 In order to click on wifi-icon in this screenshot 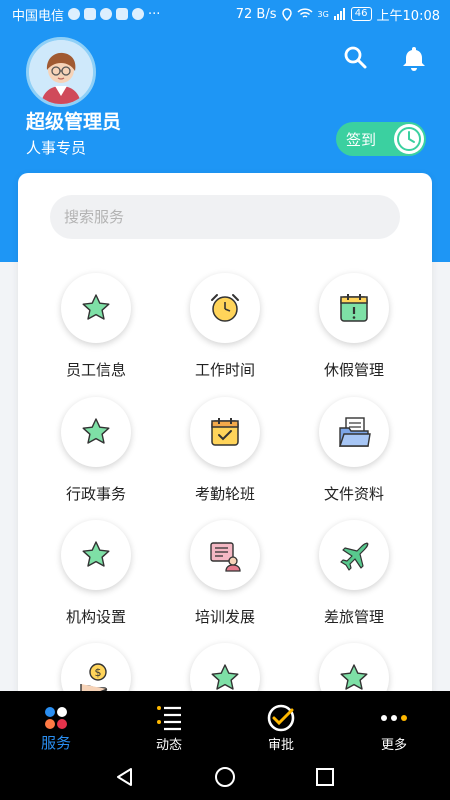, I will do `click(304, 13)`.